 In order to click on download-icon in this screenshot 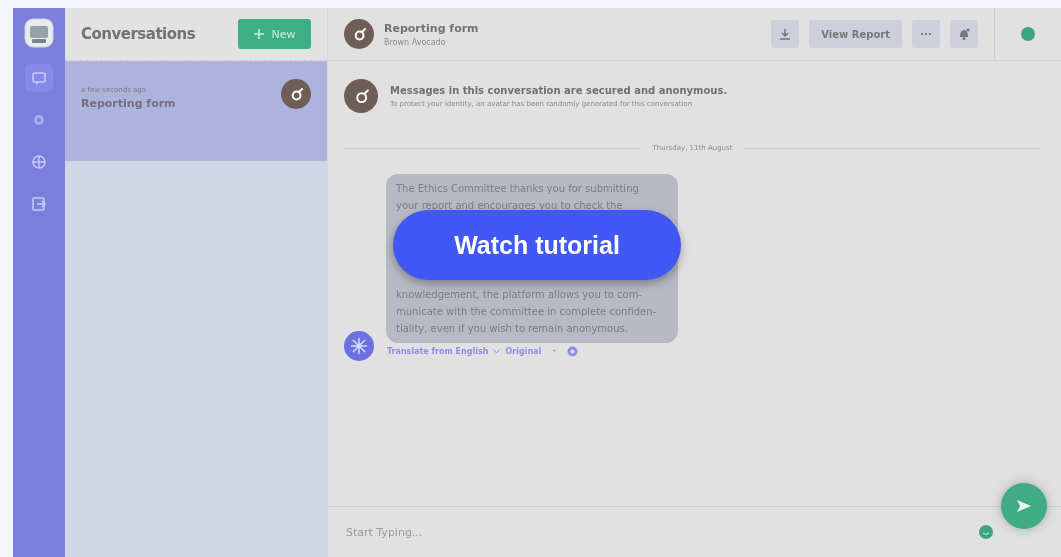, I will do `click(785, 34)`.